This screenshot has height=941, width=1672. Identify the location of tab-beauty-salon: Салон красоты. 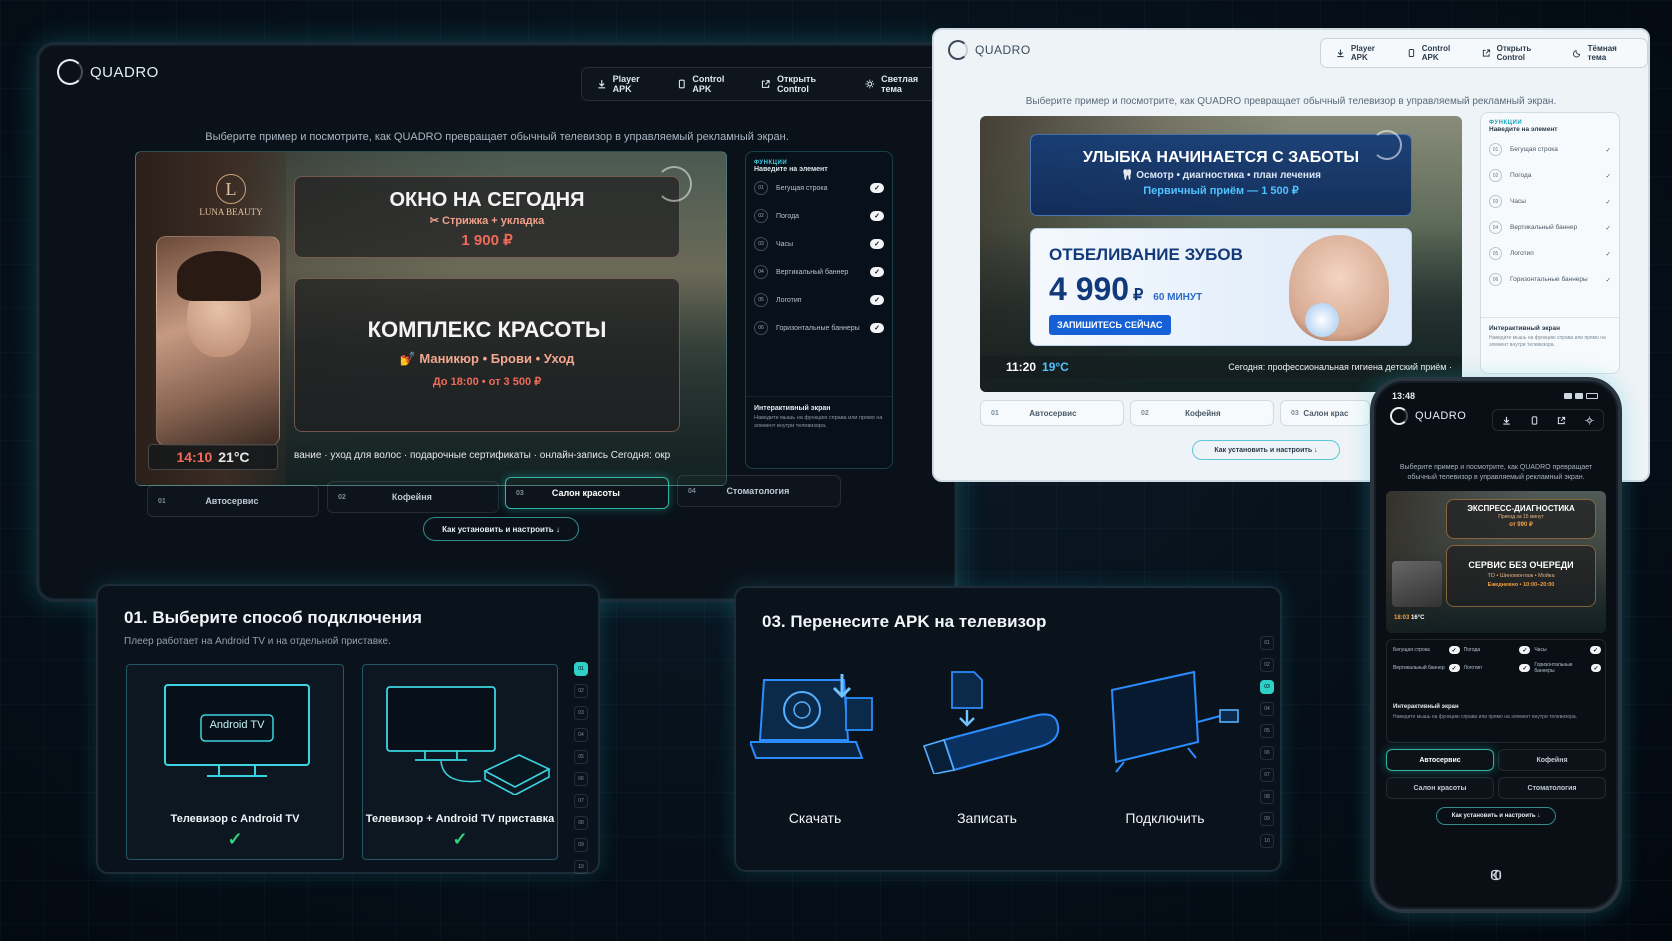
(1440, 788).